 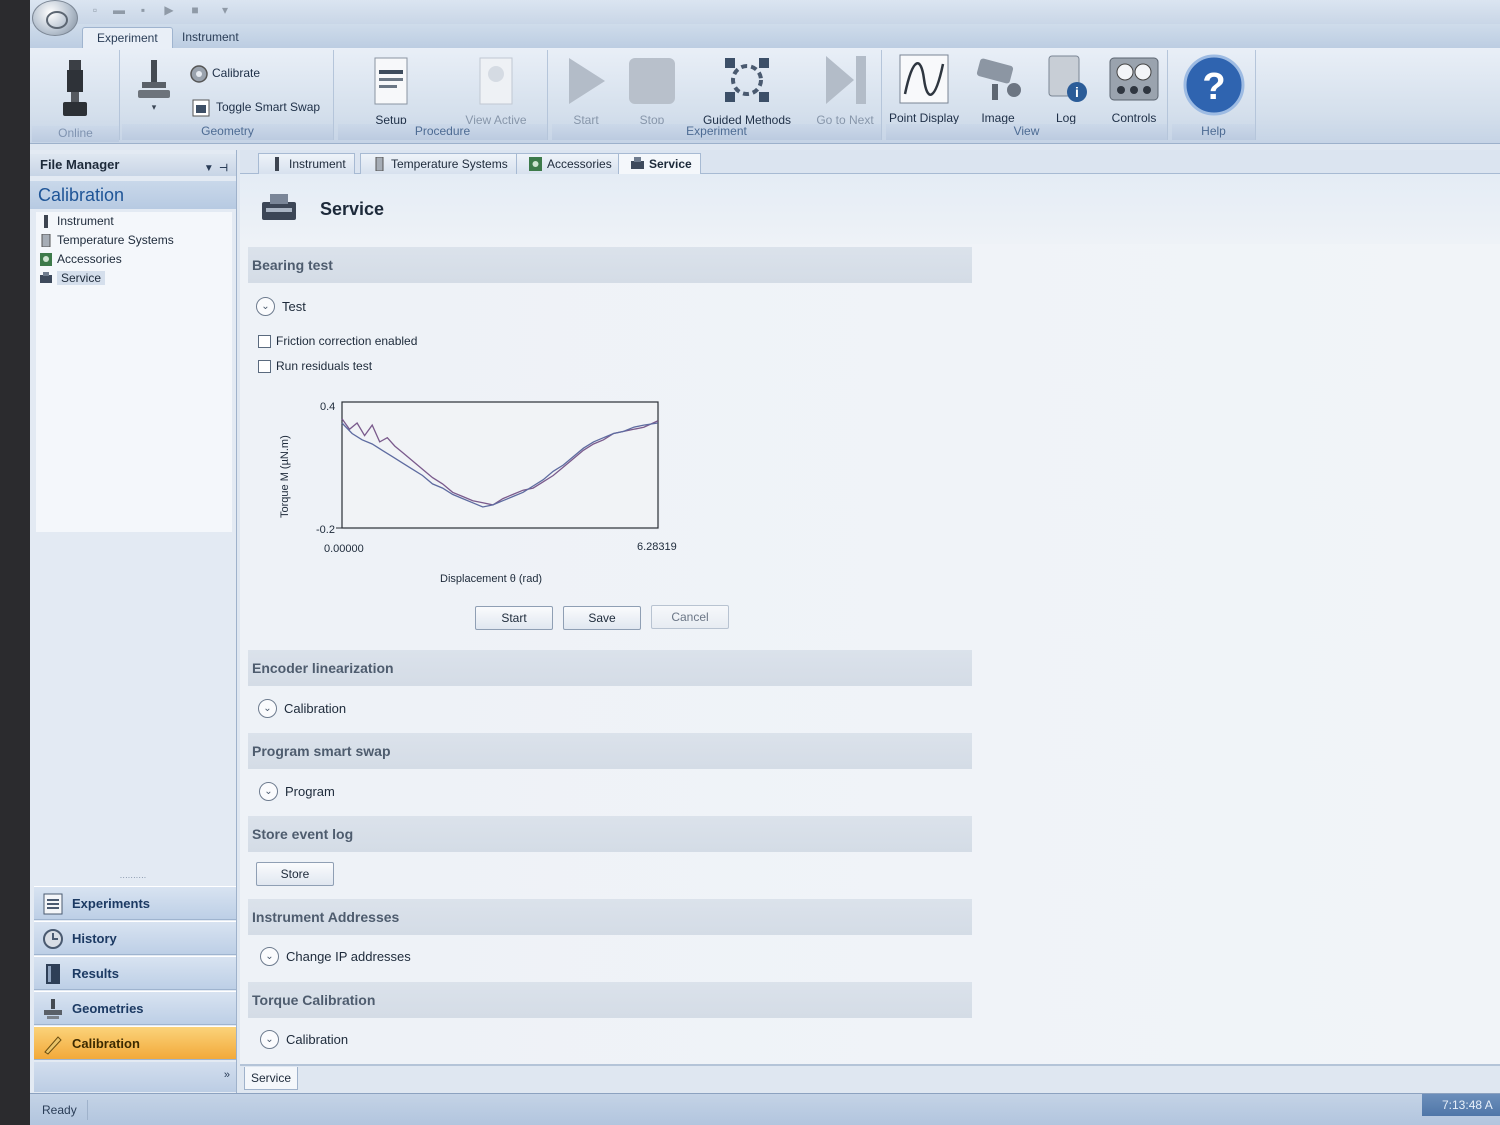 I want to click on x-axis-label: Displacement θ (rad), so click(x=491, y=579).